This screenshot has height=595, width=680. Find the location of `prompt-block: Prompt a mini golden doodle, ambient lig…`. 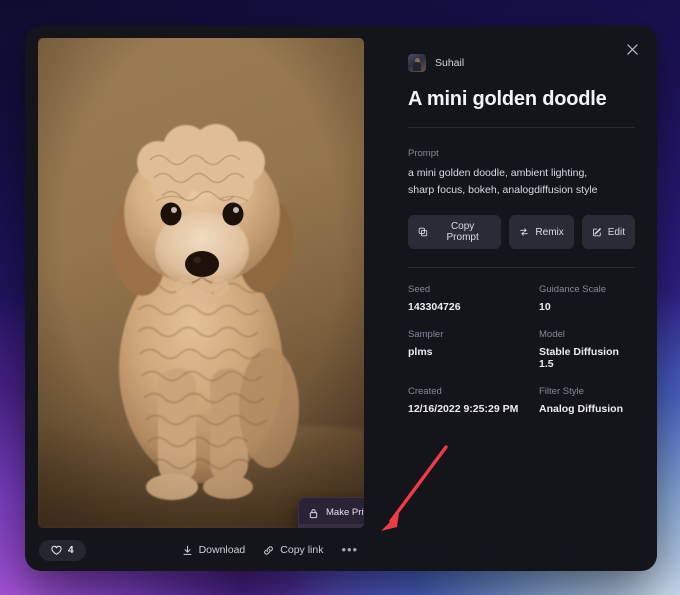

prompt-block: Prompt a mini golden doodle, ambient lig… is located at coordinates (521, 173).